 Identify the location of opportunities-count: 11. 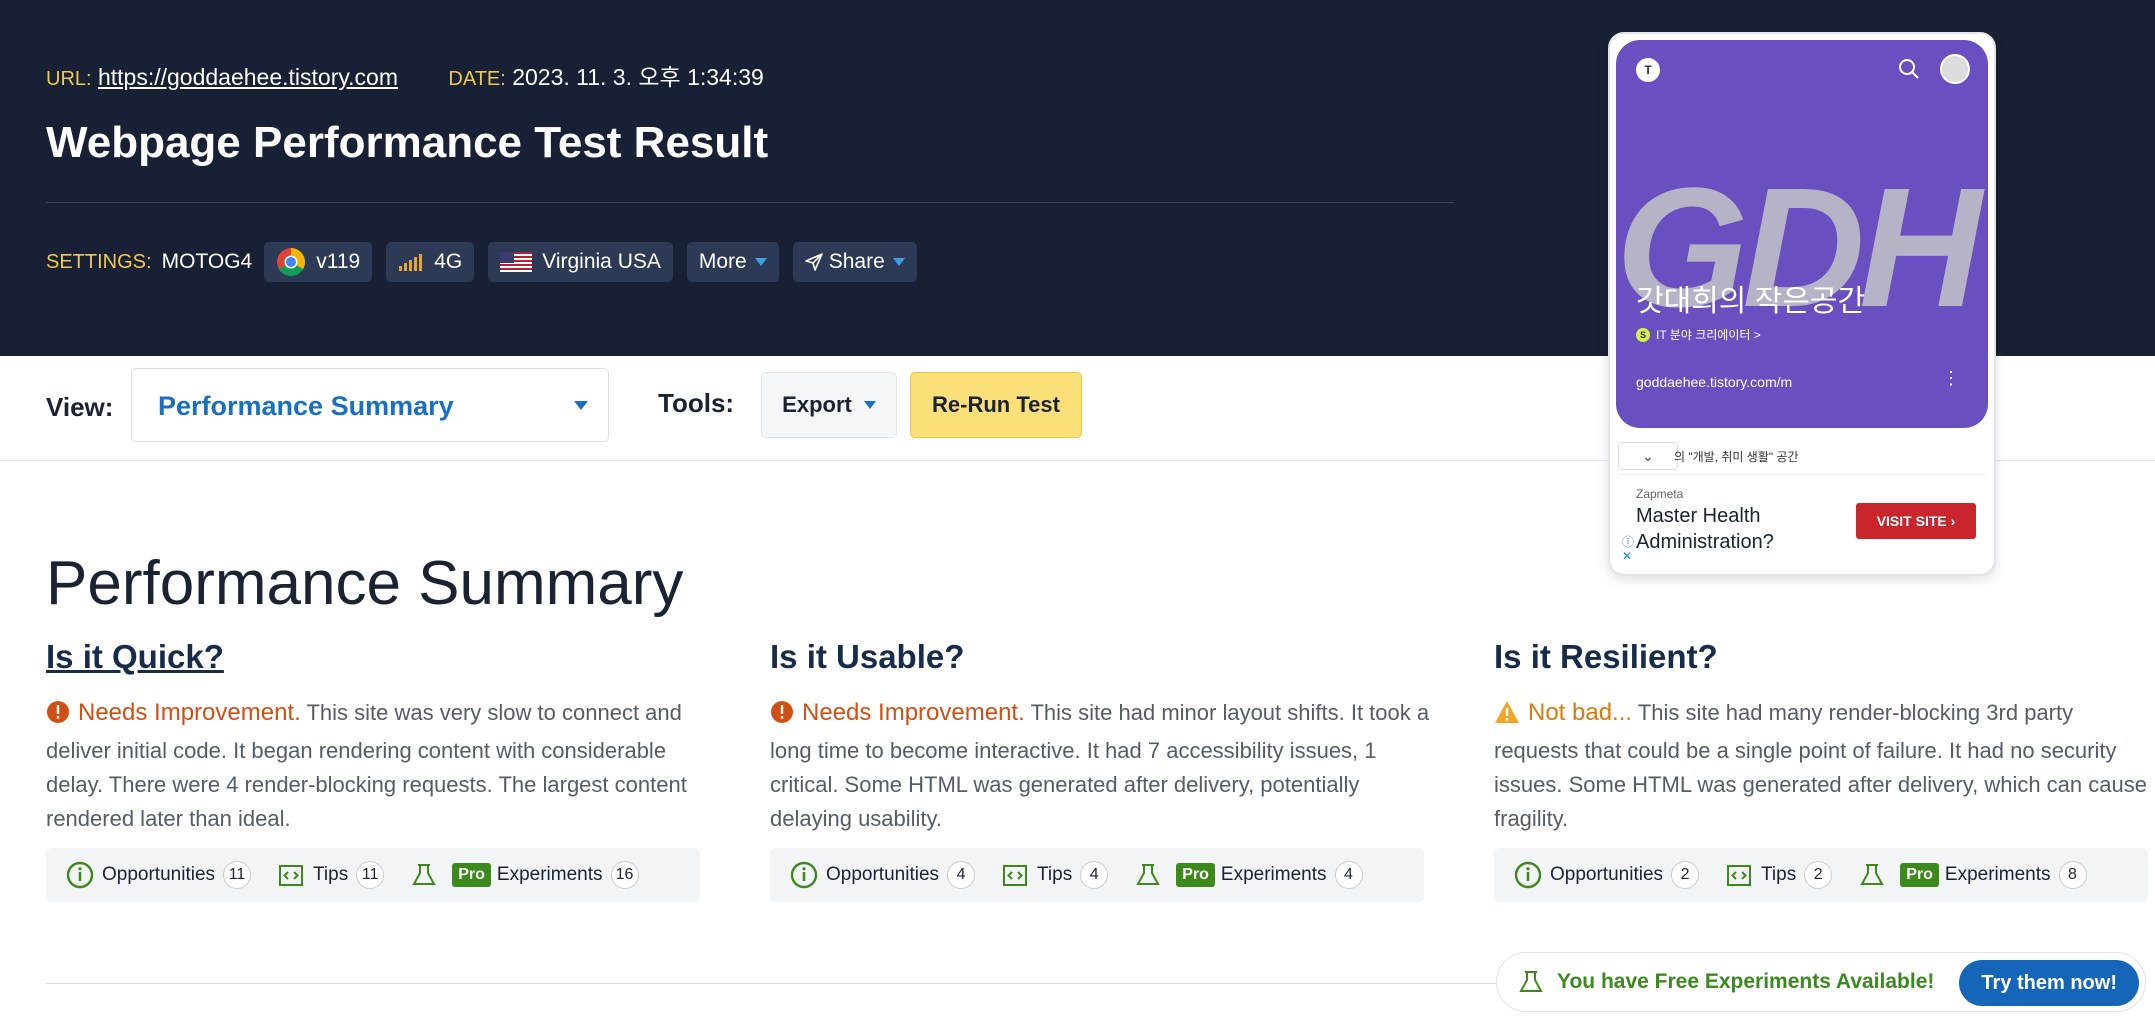
(237, 875).